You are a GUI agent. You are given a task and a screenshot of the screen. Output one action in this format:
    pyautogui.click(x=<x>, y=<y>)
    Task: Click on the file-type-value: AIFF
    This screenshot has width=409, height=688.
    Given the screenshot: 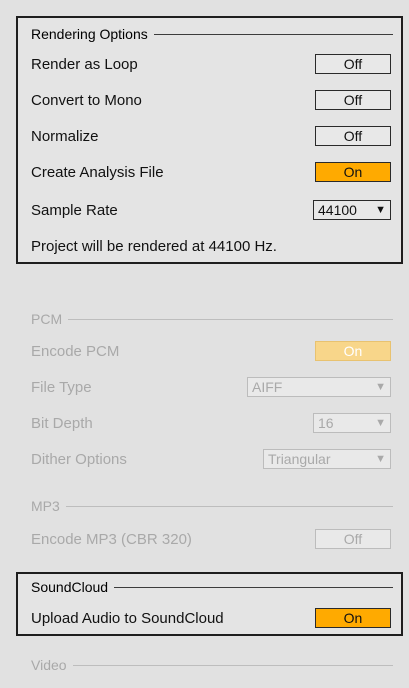 What is the action you would take?
    pyautogui.click(x=267, y=387)
    